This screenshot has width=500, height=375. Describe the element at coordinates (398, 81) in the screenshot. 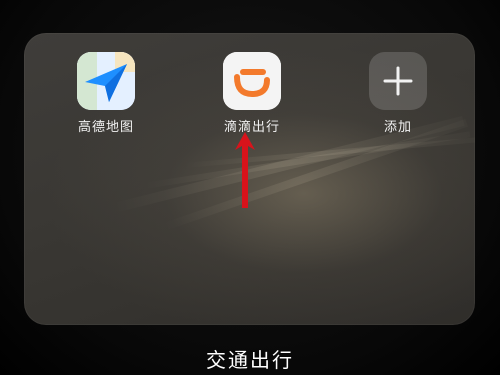

I see `plus-icon` at that location.